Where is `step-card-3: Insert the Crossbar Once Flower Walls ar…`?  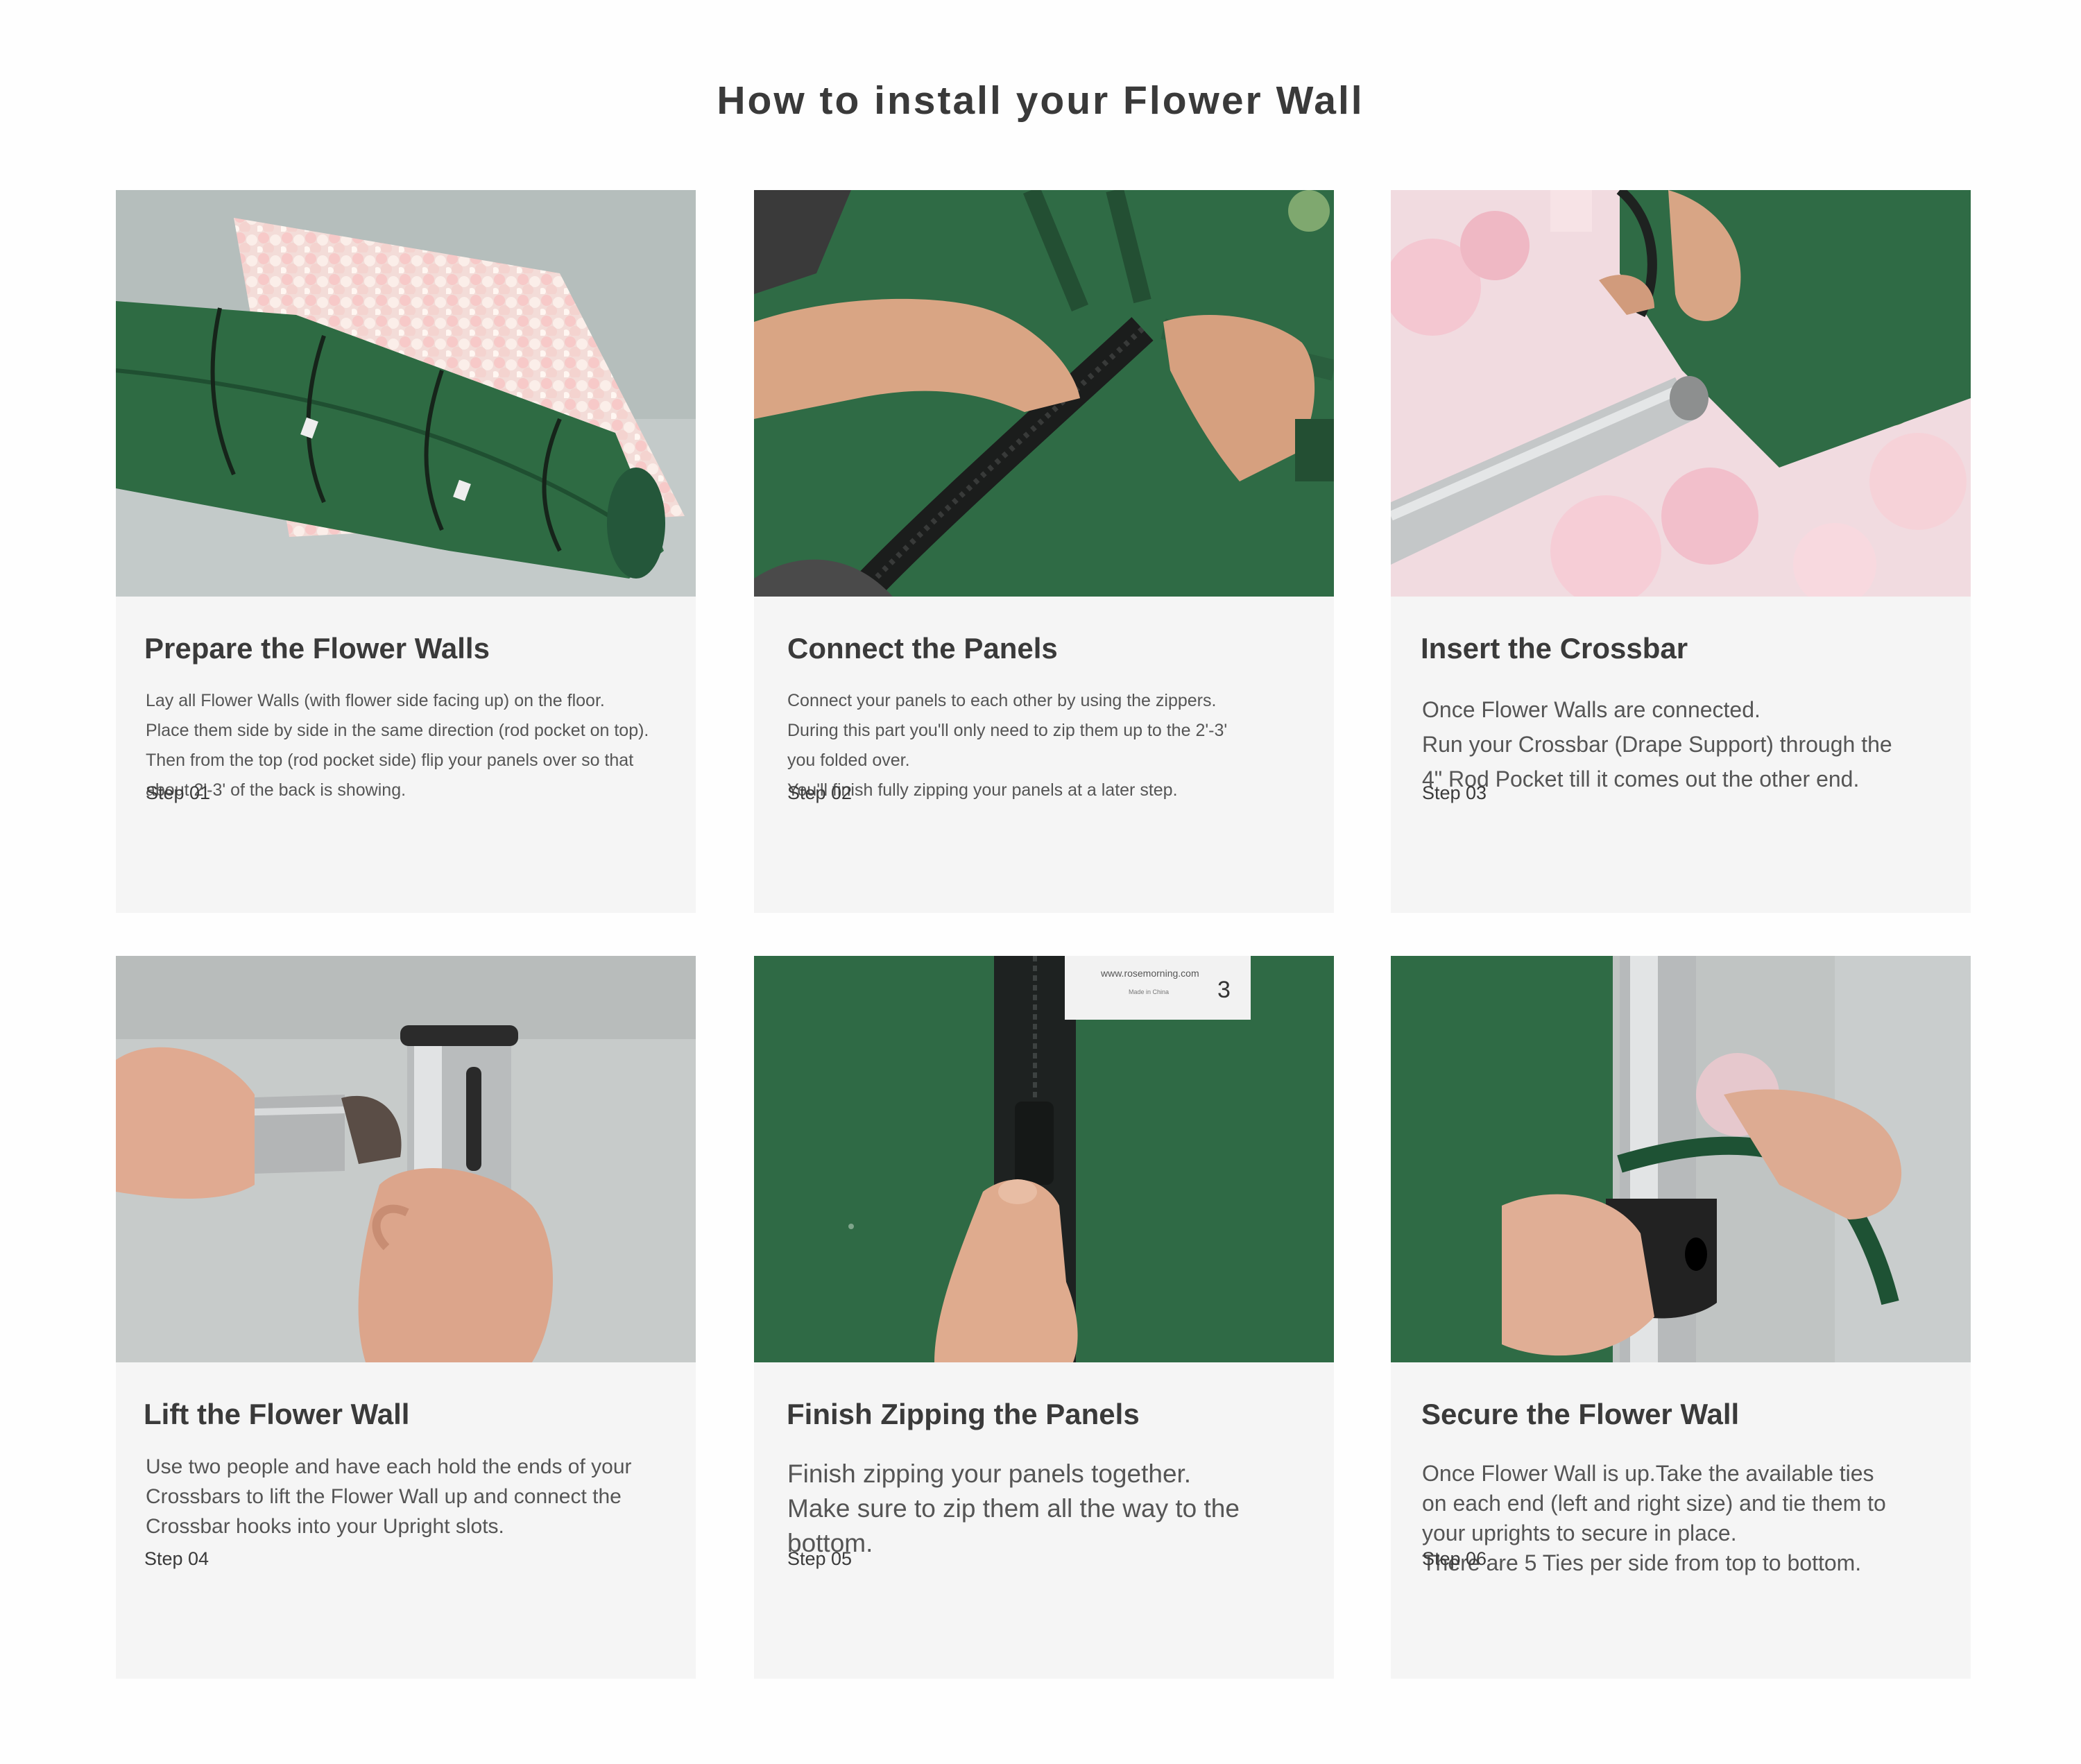 step-card-3: Insert the Crossbar Once Flower Walls ar… is located at coordinates (1681, 551).